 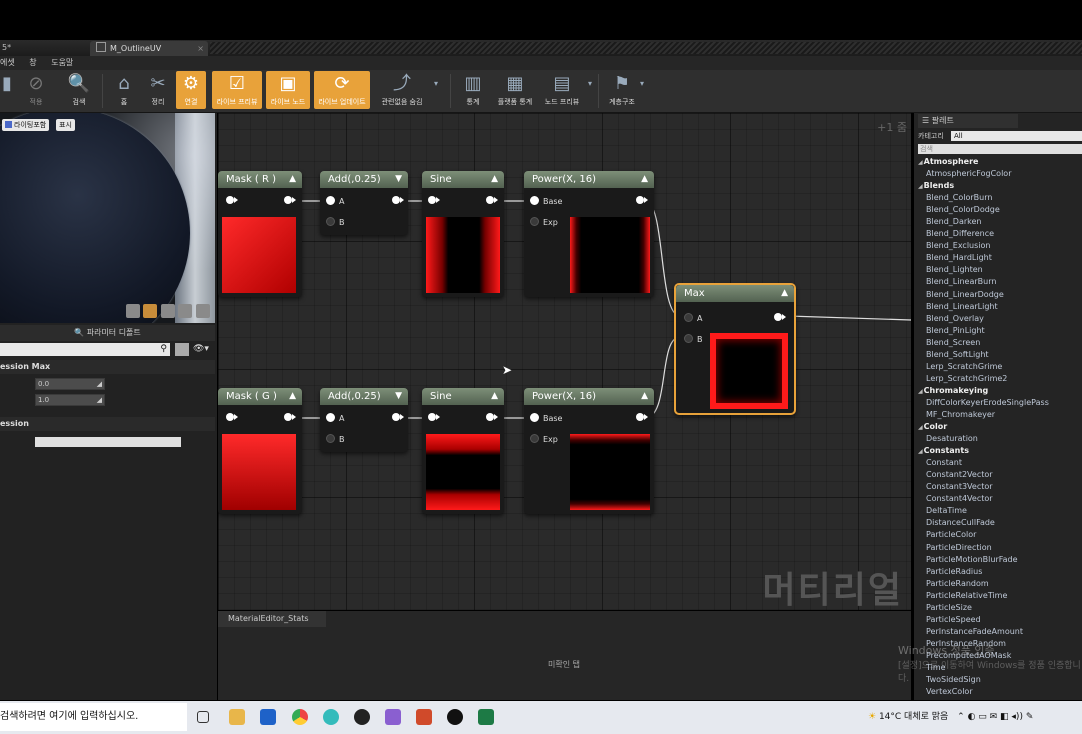 I want to click on node-header: Sine ▲, so click(x=463, y=396).